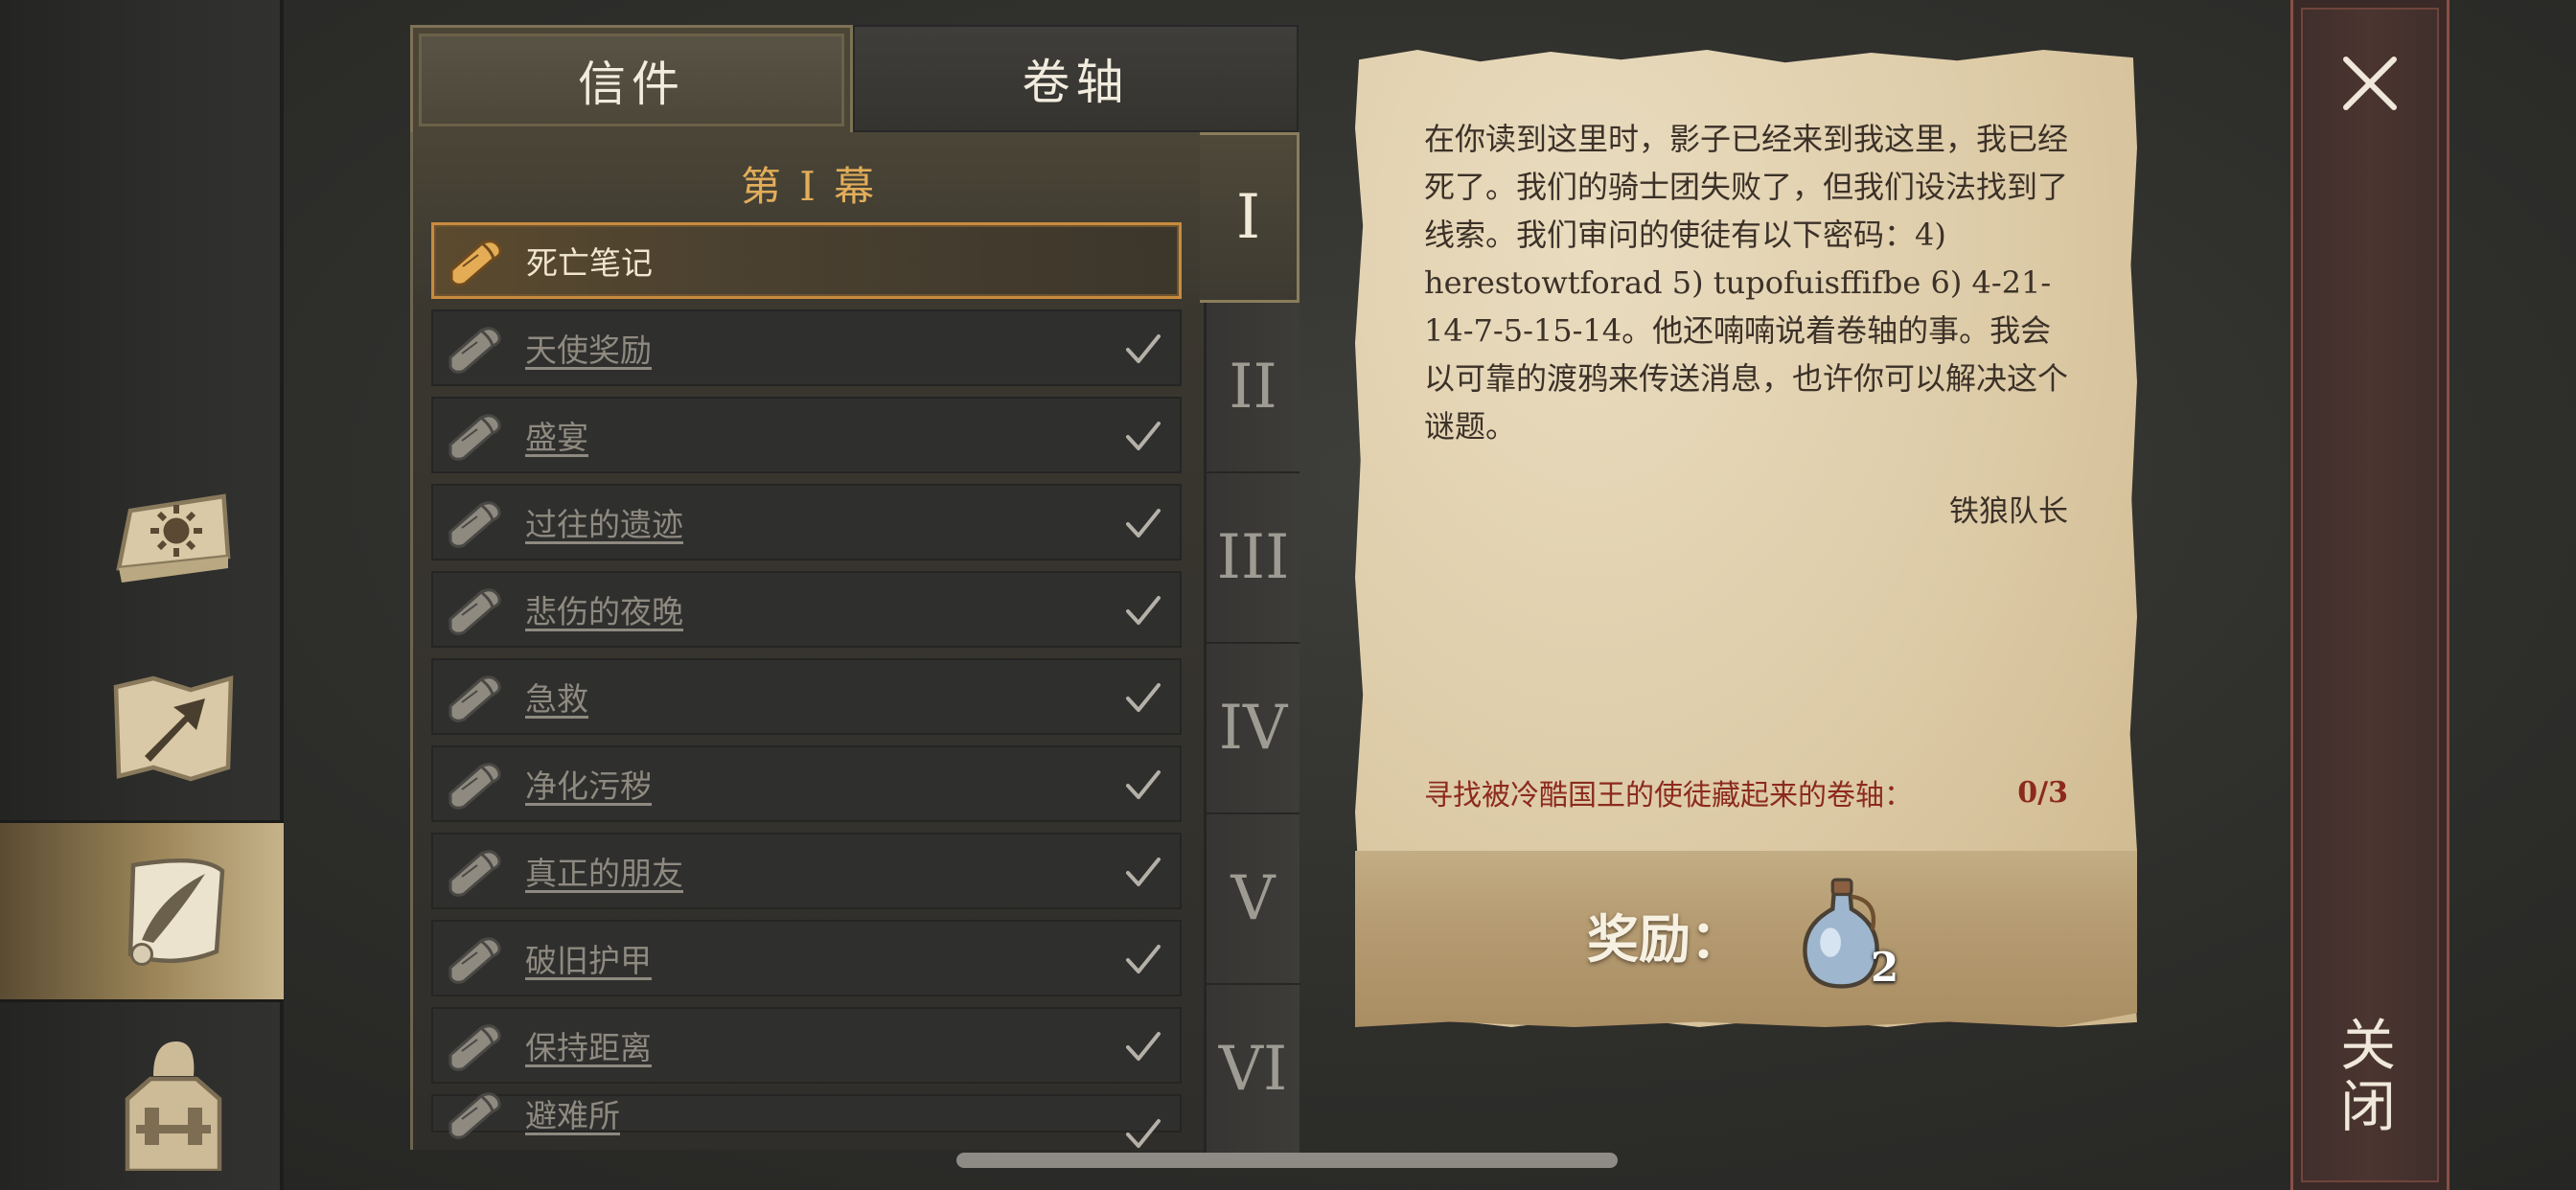 The image size is (2576, 1190). What do you see at coordinates (588, 961) in the screenshot?
I see `quest-label: 破旧护甲` at bounding box center [588, 961].